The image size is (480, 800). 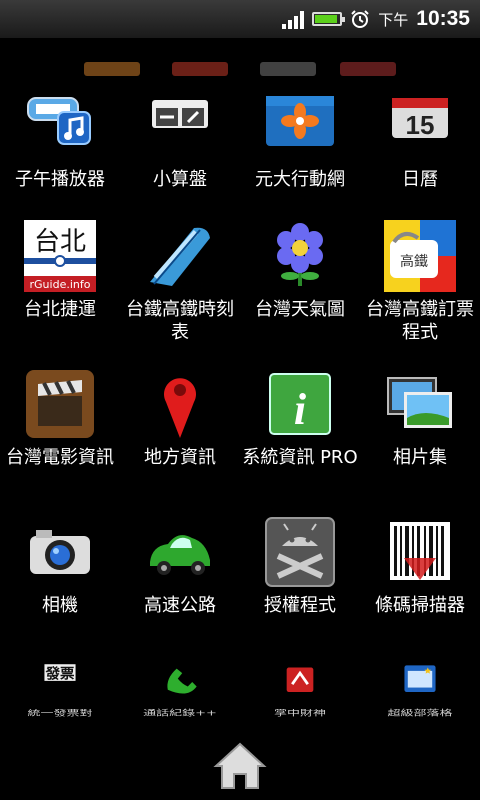 I want to click on taipei-metro-icon: 台北 rGuide.info, so click(x=60, y=256).